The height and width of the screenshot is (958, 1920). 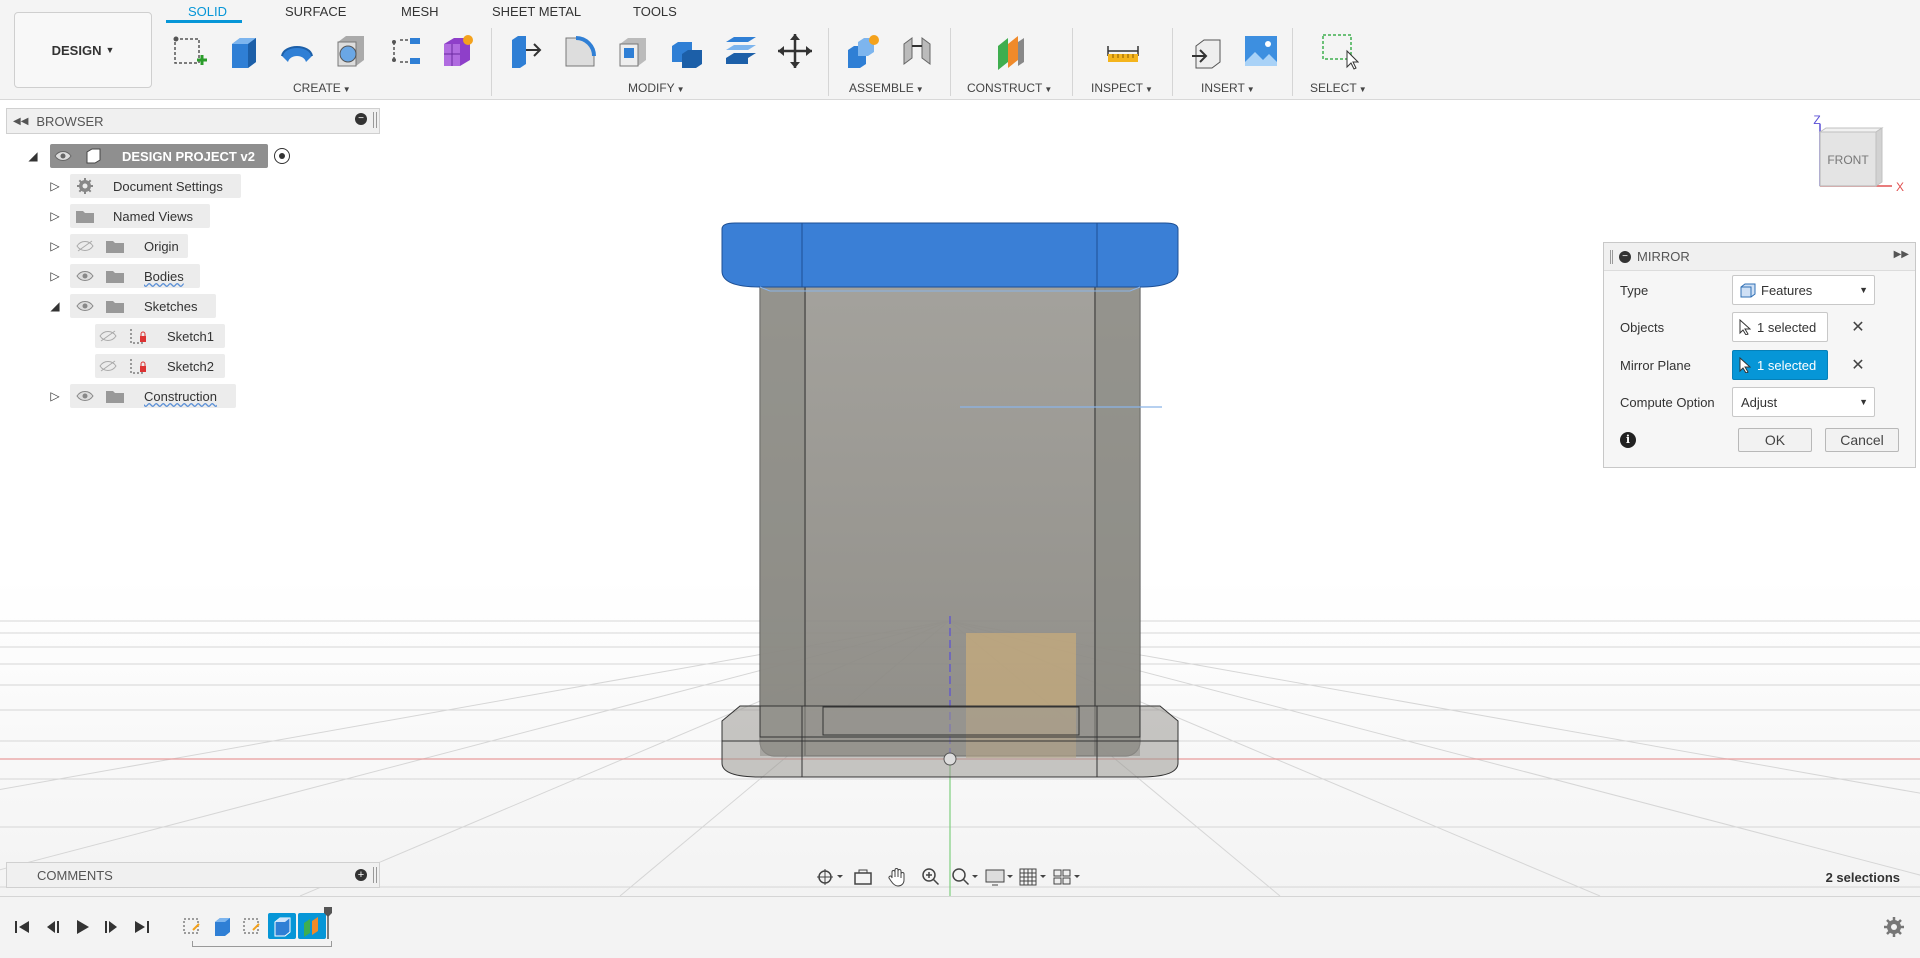 I want to click on zoom-button, so click(x=931, y=877).